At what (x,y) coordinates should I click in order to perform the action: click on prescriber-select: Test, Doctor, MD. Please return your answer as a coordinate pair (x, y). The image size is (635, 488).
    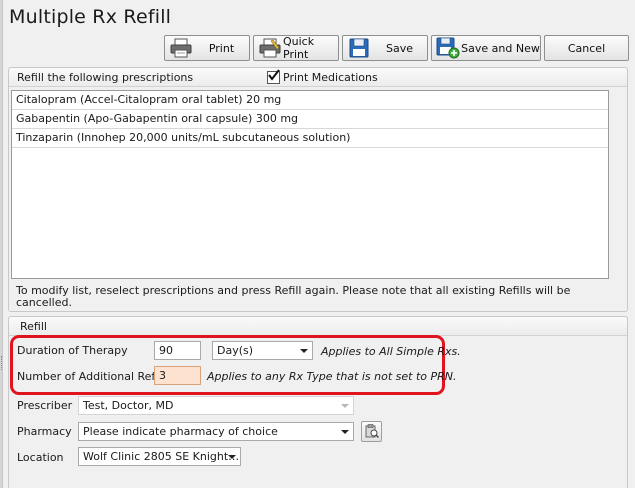
    Looking at the image, I should click on (216, 405).